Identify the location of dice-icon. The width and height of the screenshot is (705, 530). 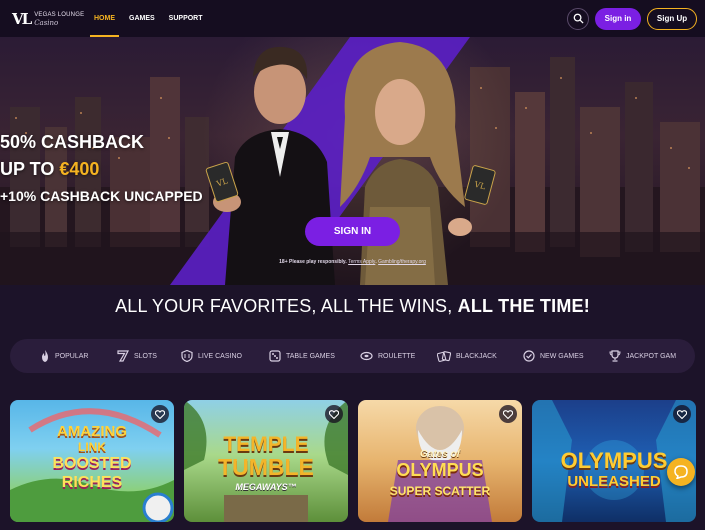
(275, 356).